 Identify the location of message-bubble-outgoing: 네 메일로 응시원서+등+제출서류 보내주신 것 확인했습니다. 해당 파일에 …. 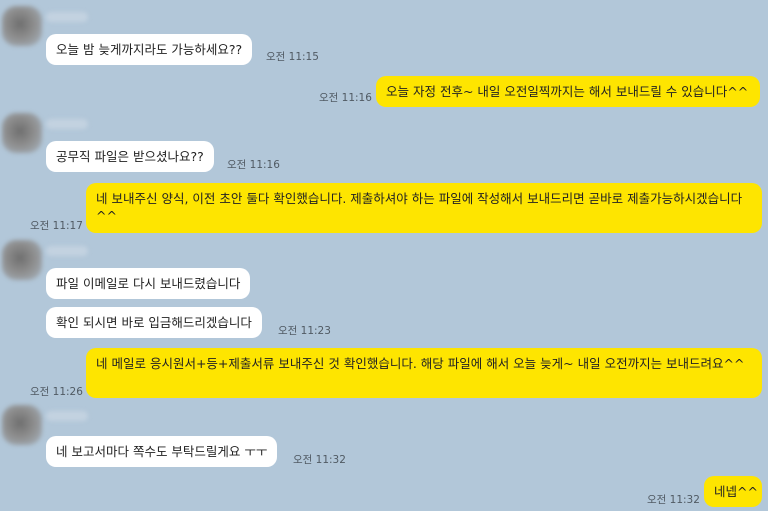
(424, 373).